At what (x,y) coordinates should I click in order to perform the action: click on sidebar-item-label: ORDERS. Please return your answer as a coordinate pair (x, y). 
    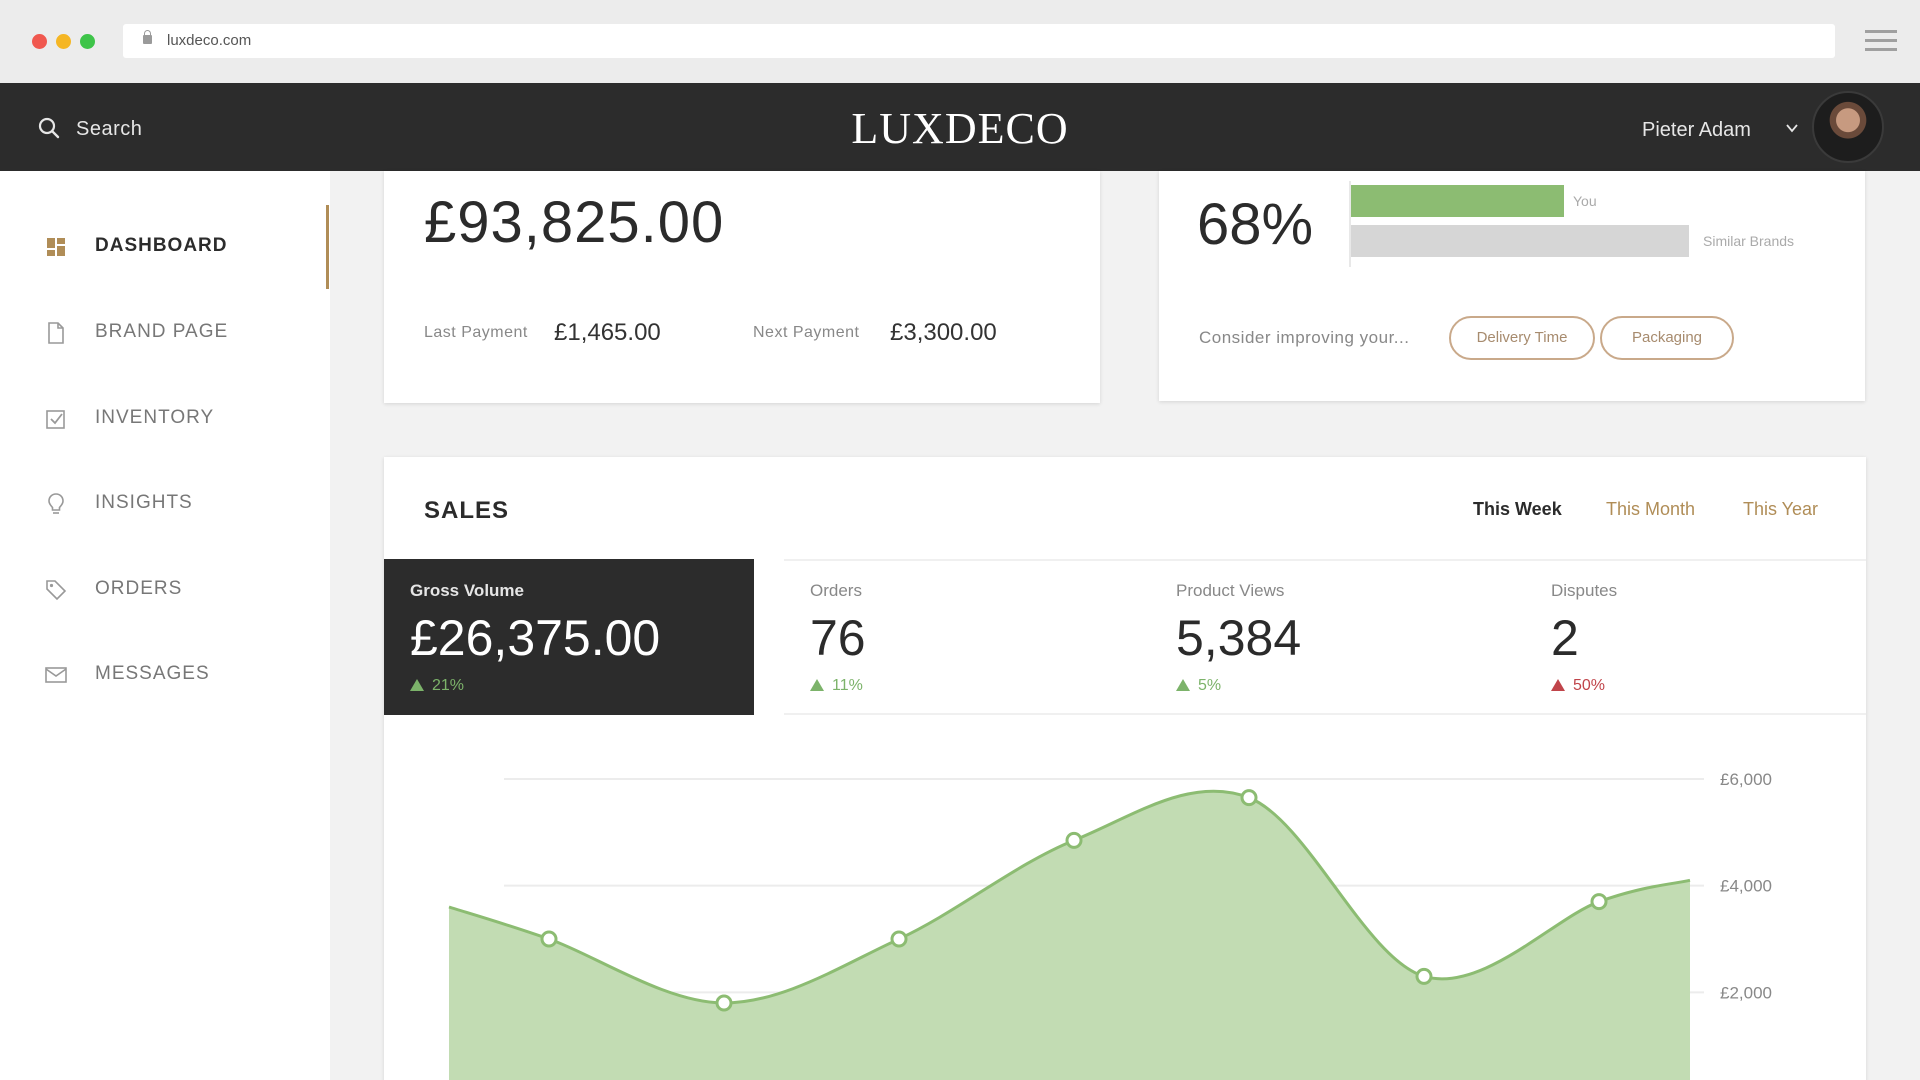
    Looking at the image, I should click on (139, 588).